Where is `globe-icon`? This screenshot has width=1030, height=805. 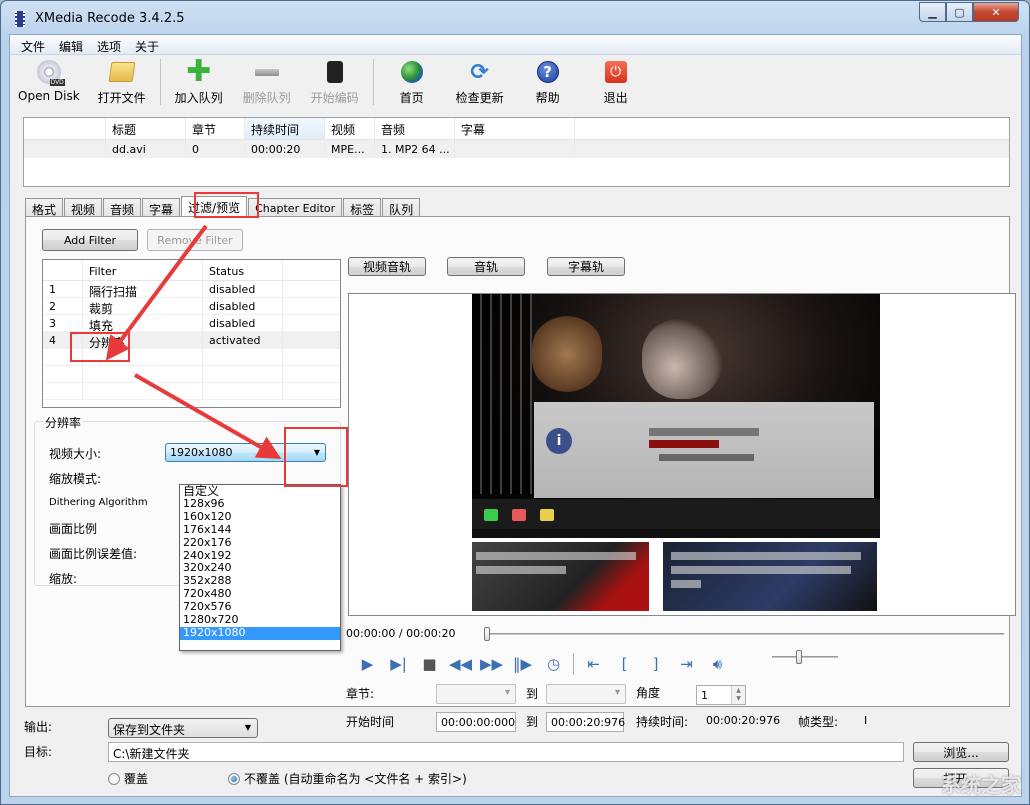
globe-icon is located at coordinates (412, 72).